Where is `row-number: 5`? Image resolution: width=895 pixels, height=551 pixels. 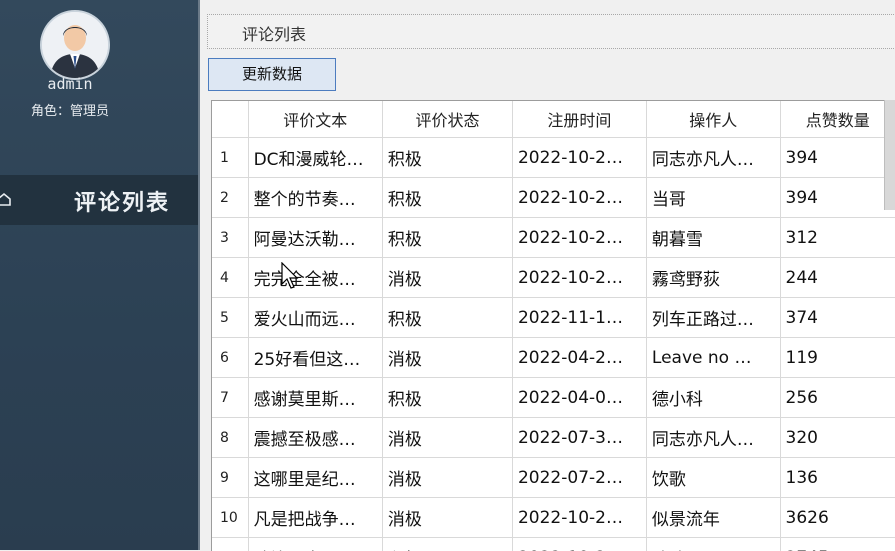
row-number: 5 is located at coordinates (230, 318).